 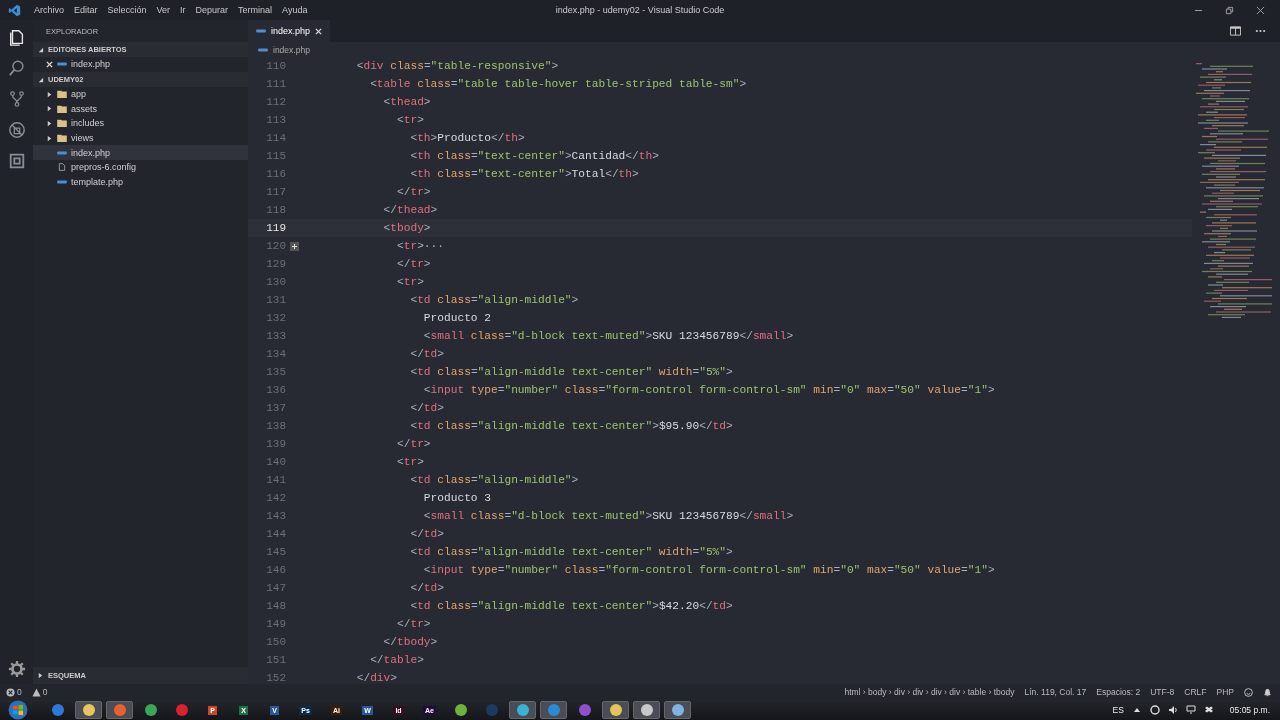 What do you see at coordinates (140, 182) in the screenshot?
I see `file-item: template.php` at bounding box center [140, 182].